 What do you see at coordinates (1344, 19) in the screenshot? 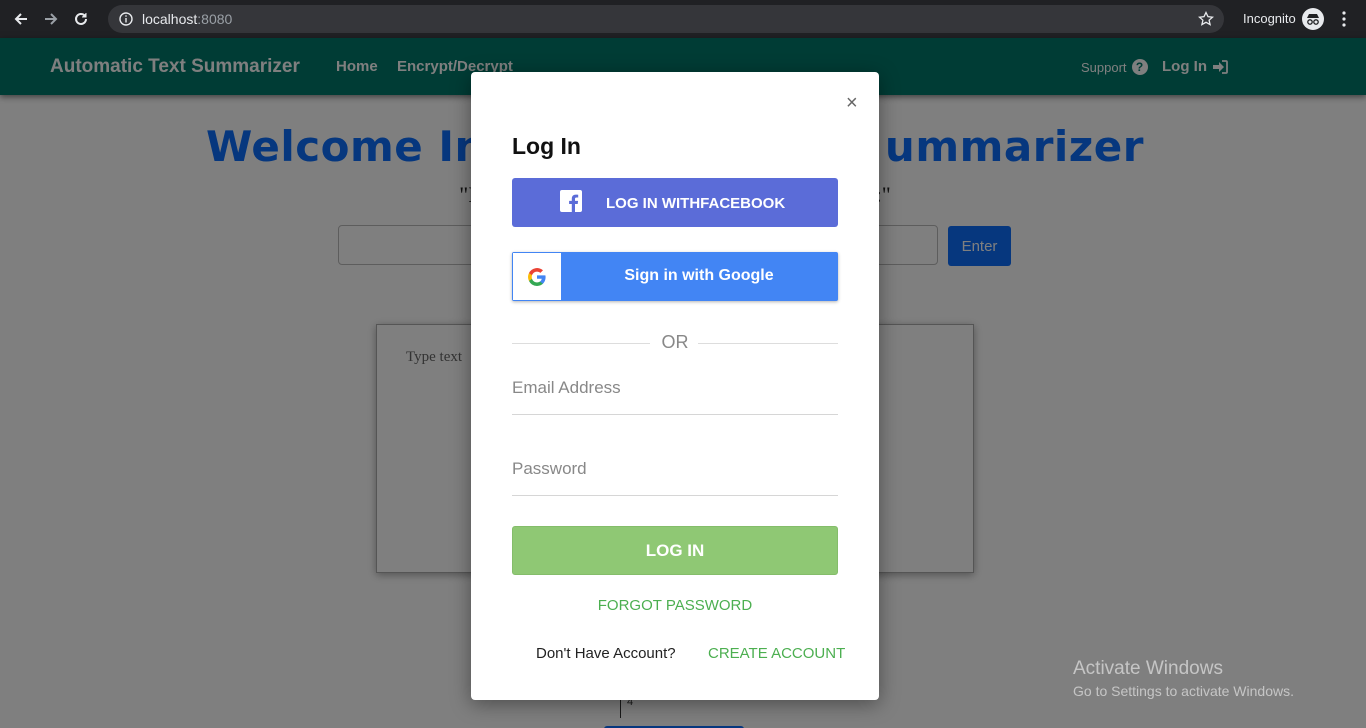
I see `browser-menu-icon` at bounding box center [1344, 19].